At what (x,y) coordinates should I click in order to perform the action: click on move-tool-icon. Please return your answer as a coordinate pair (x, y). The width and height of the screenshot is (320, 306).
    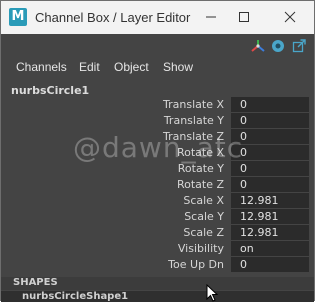
    Looking at the image, I should click on (258, 45).